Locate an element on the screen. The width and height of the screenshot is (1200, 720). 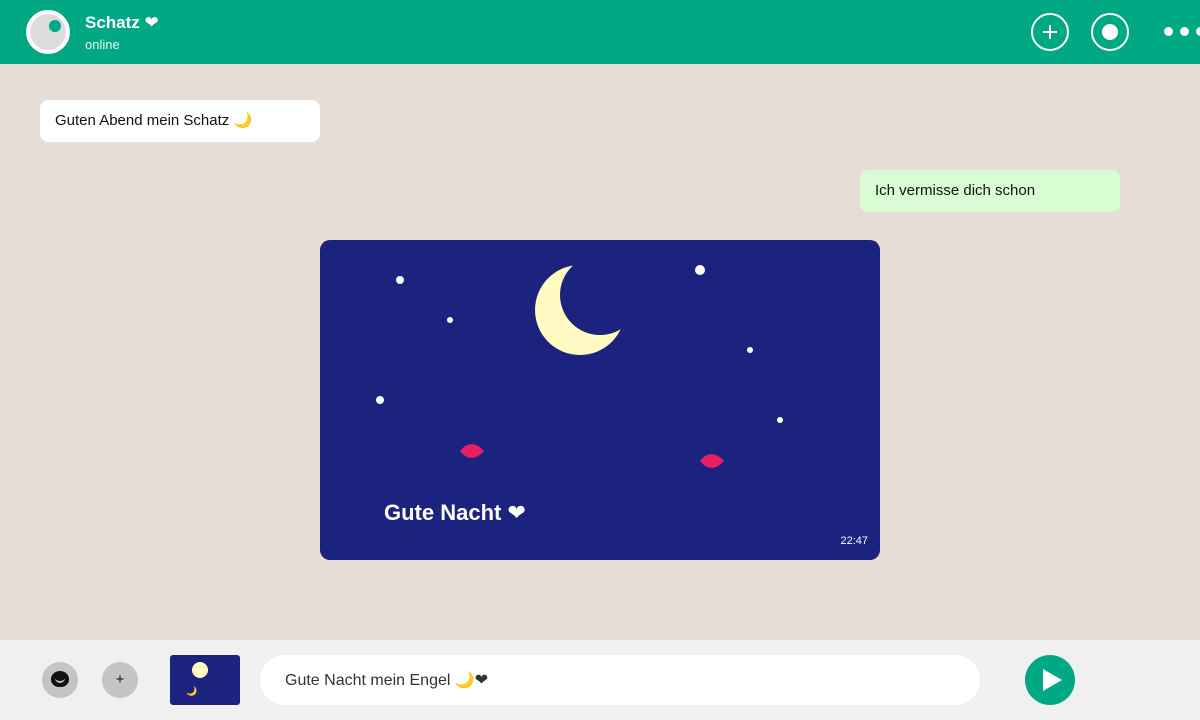
incoming-message: Guten Abend mein Schatz 🌙 is located at coordinates (180, 121).